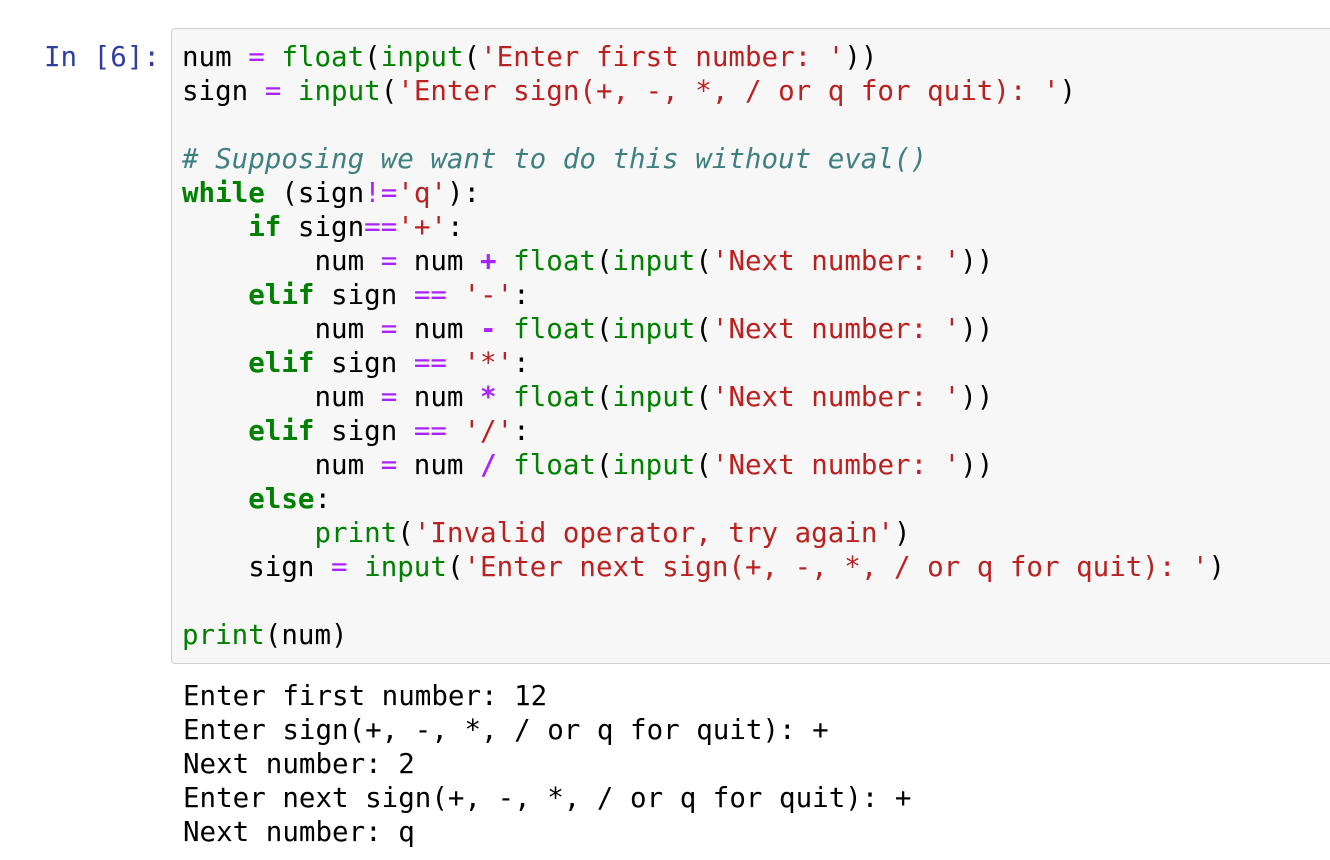 This screenshot has width=1330, height=860. Describe the element at coordinates (381, 193) in the screenshot. I see `code-token: !=` at that location.